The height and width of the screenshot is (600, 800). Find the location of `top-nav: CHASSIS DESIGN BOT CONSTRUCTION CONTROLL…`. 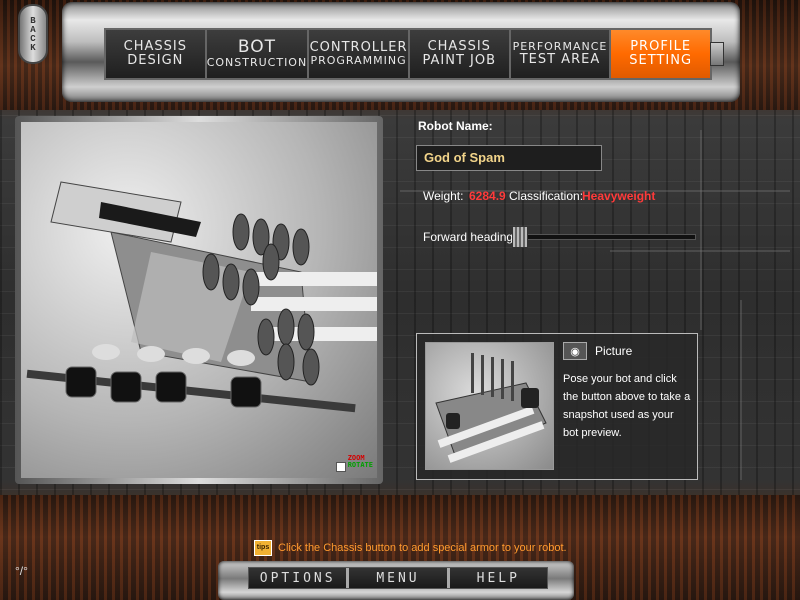

top-nav: CHASSIS DESIGN BOT CONSTRUCTION CONTROLL… is located at coordinates (408, 54).